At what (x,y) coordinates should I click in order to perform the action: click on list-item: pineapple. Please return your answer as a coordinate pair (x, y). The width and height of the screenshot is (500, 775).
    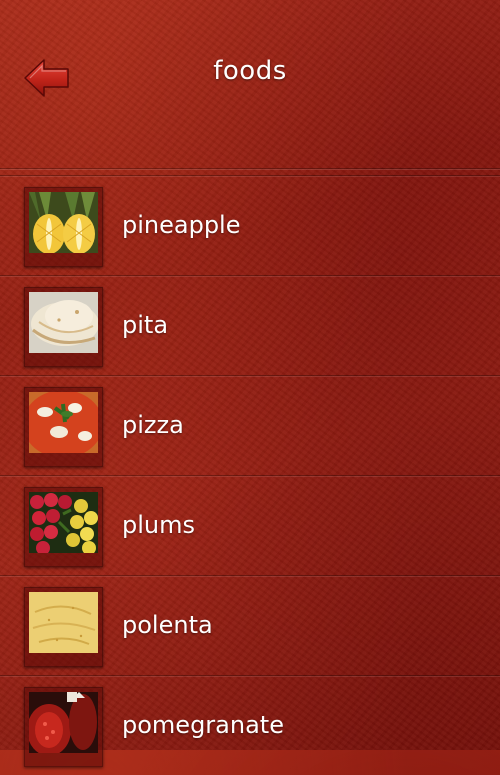
    Looking at the image, I should click on (250, 225).